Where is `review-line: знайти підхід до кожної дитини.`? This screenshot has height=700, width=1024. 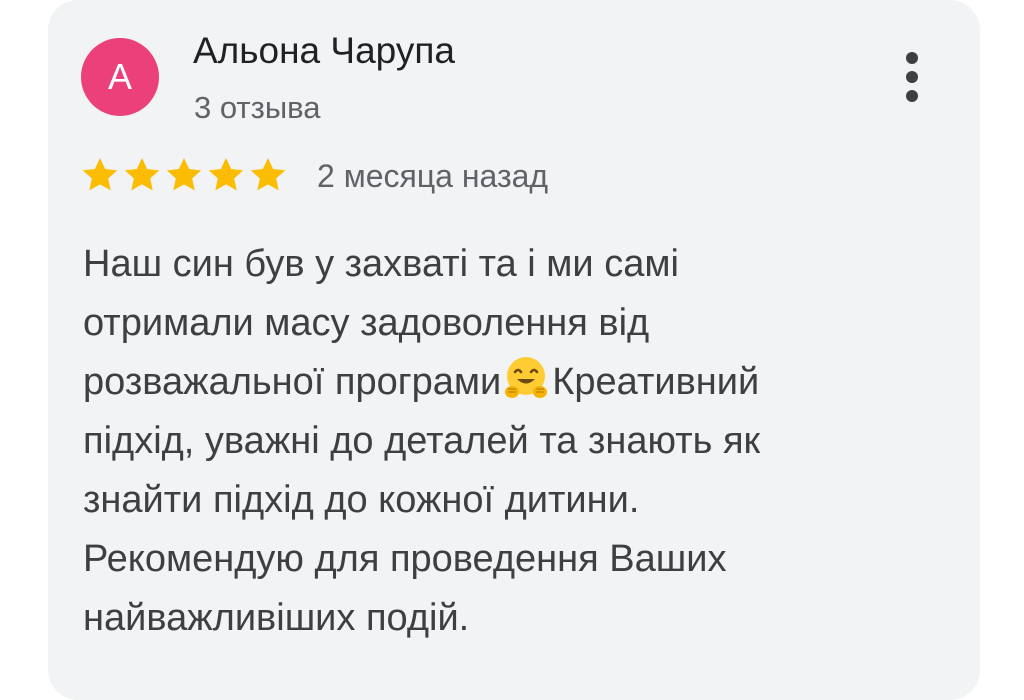 review-line: знайти підхід до кожної дитини. is located at coordinates (361, 500).